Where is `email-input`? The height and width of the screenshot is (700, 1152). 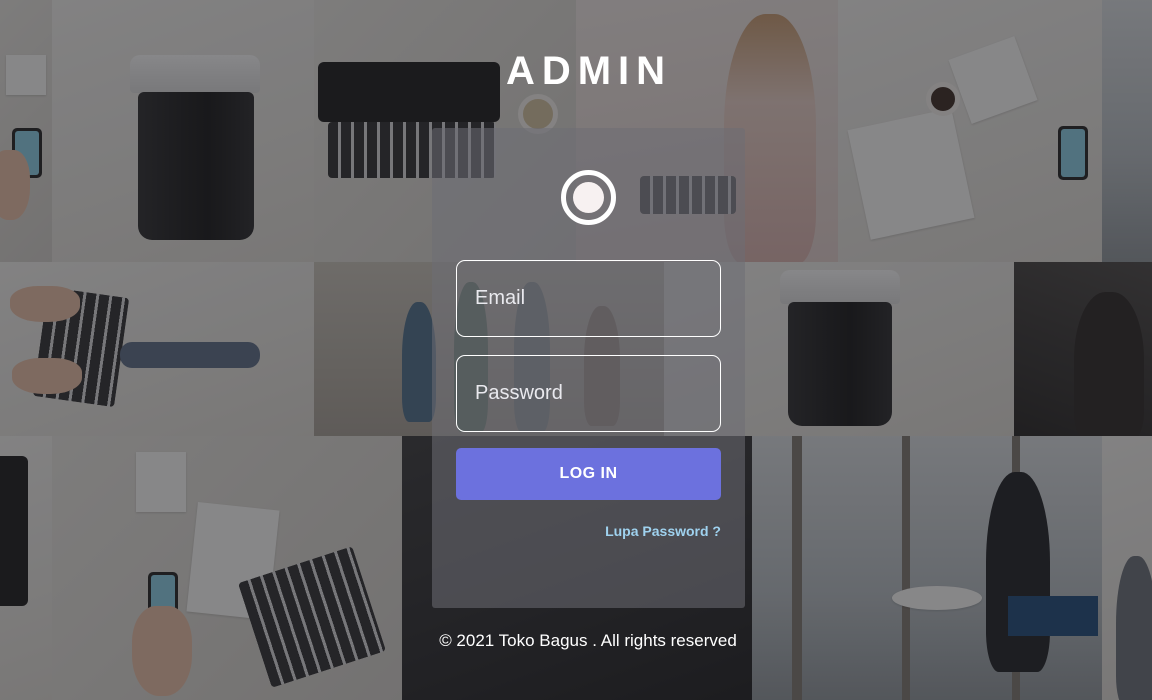 email-input is located at coordinates (588, 298).